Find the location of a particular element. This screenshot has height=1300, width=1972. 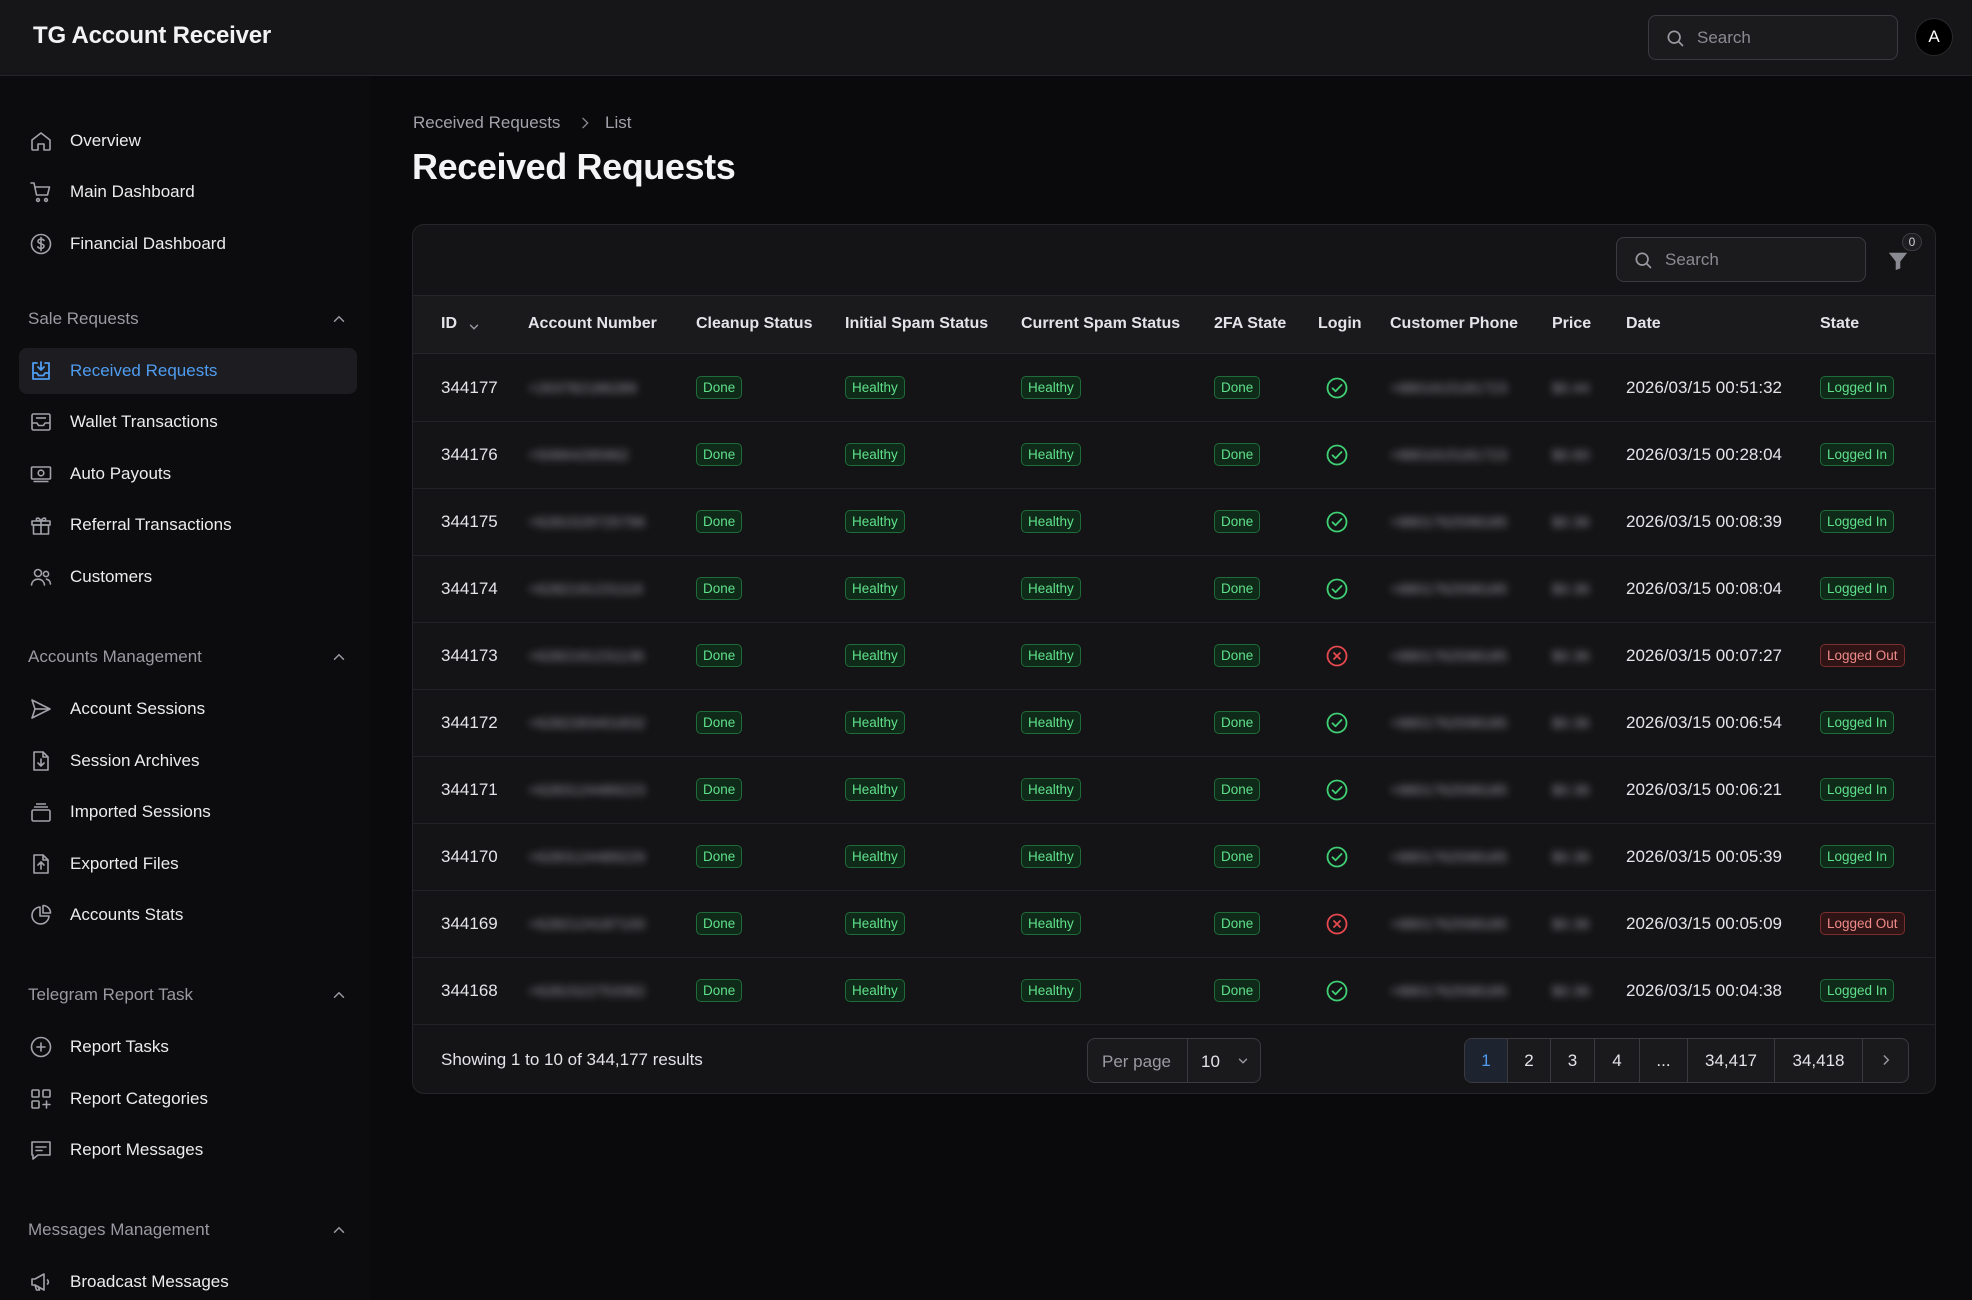

page-button-2: 2 is located at coordinates (1529, 1060).